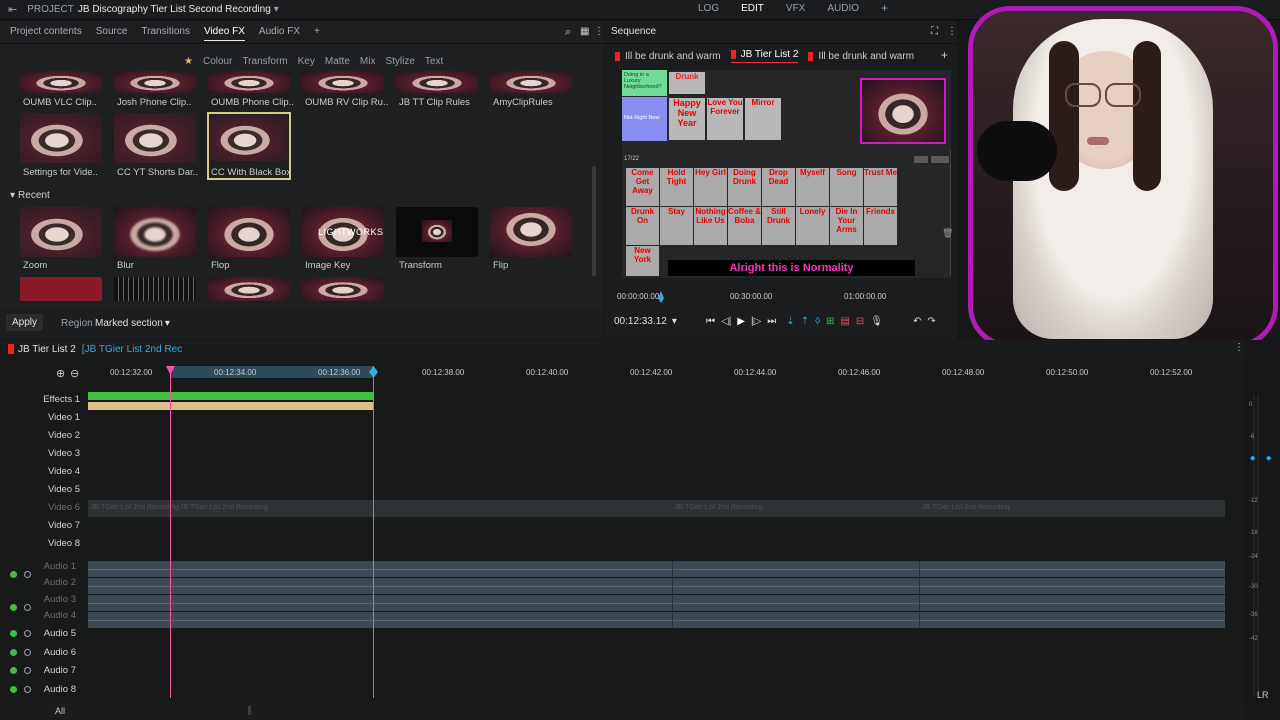 This screenshot has width=1280, height=720. What do you see at coordinates (741, 321) in the screenshot?
I see `play-icon: ▶` at bounding box center [741, 321].